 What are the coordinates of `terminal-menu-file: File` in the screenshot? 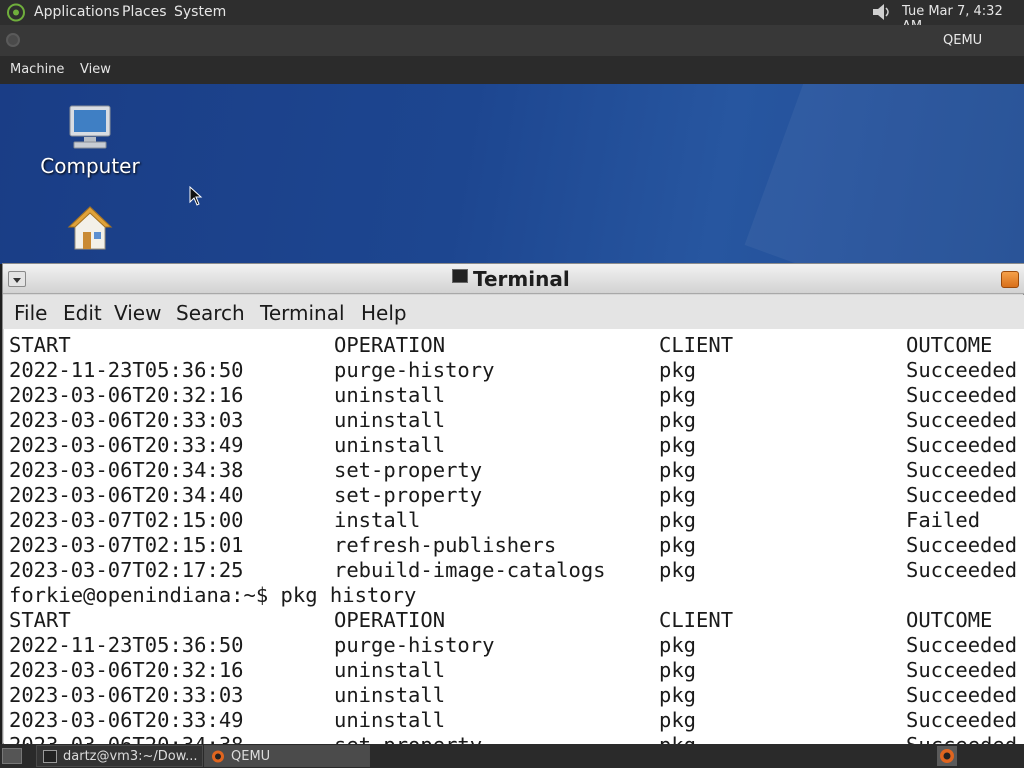 It's located at (30, 313).